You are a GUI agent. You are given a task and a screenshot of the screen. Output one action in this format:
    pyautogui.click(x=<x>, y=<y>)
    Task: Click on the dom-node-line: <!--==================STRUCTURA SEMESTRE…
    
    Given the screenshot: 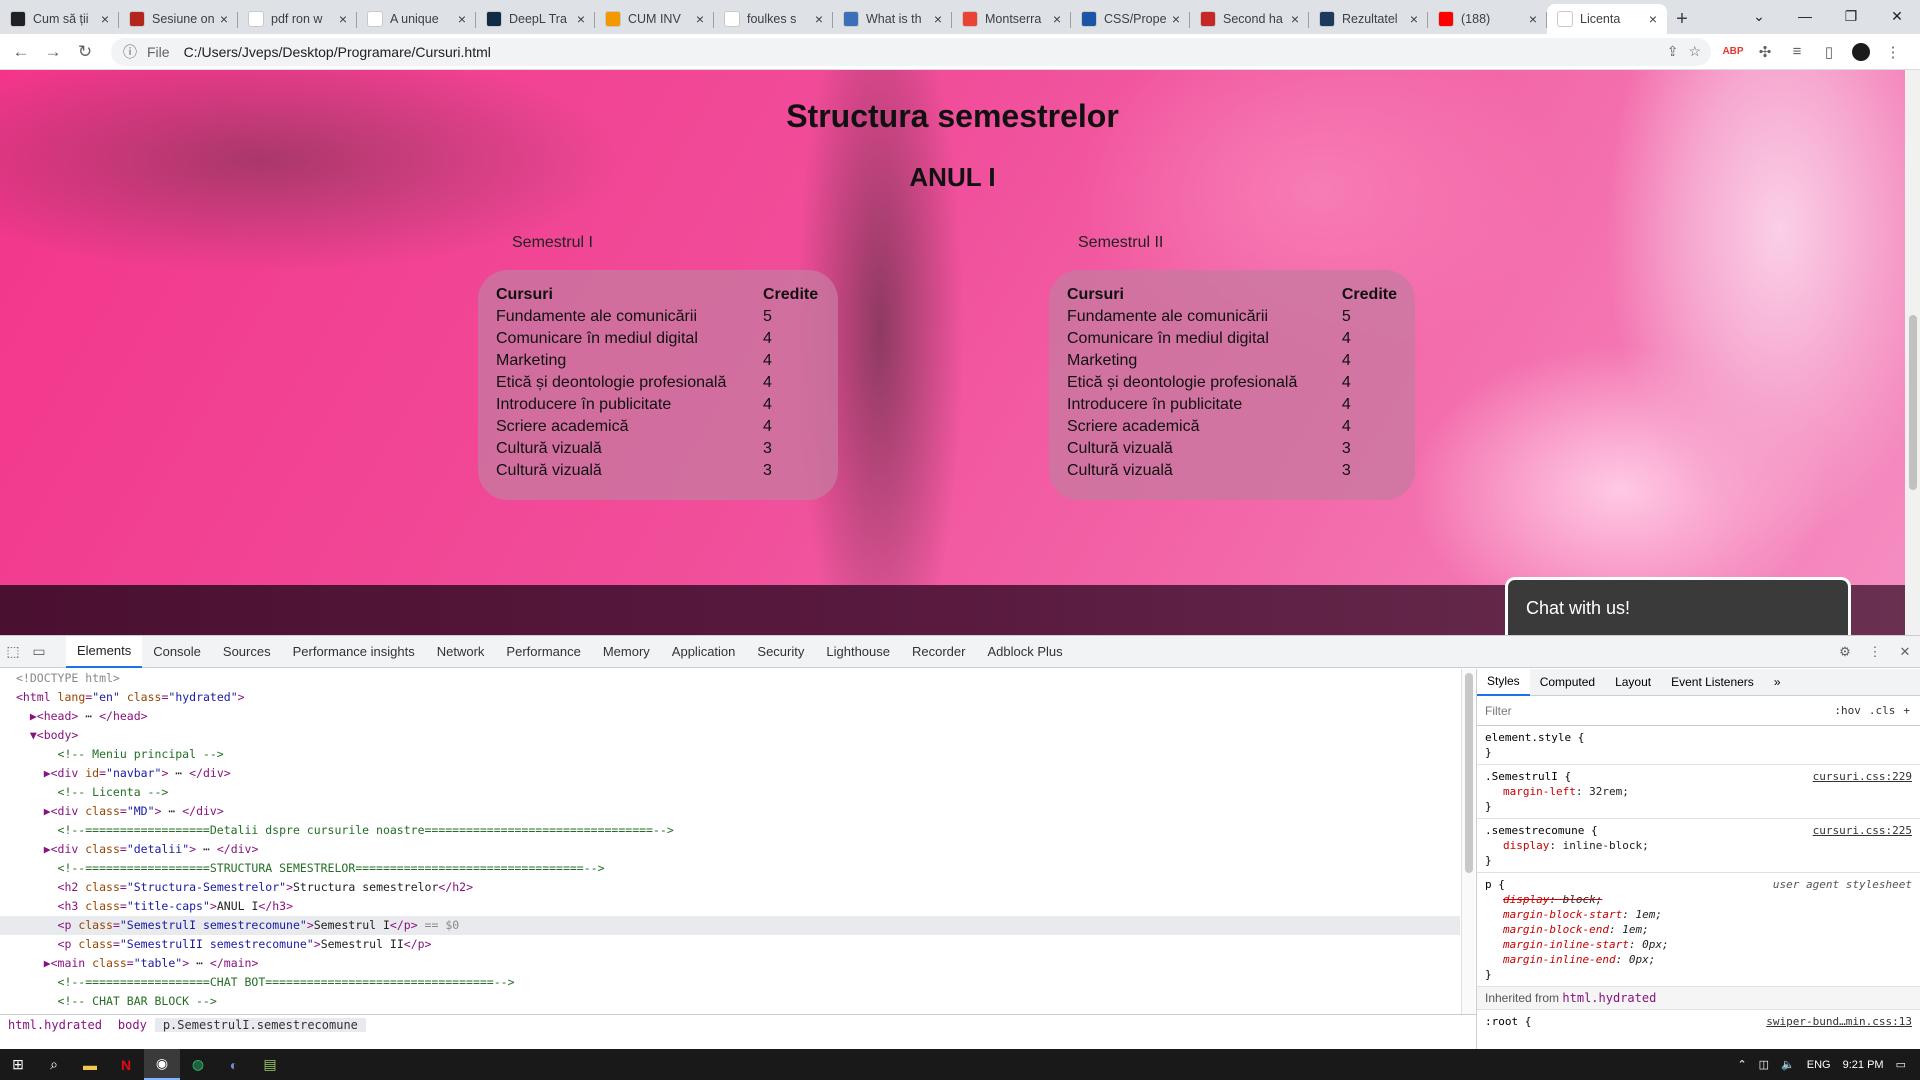 What is the action you would take?
    pyautogui.click(x=730, y=868)
    